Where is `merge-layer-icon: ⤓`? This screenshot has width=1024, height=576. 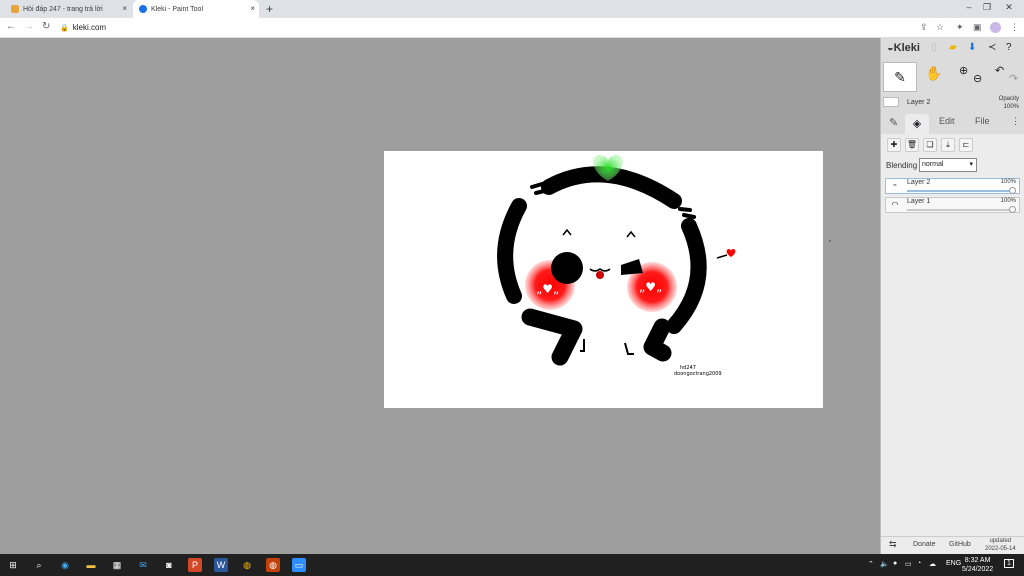
merge-layer-icon: ⤓ is located at coordinates (948, 145).